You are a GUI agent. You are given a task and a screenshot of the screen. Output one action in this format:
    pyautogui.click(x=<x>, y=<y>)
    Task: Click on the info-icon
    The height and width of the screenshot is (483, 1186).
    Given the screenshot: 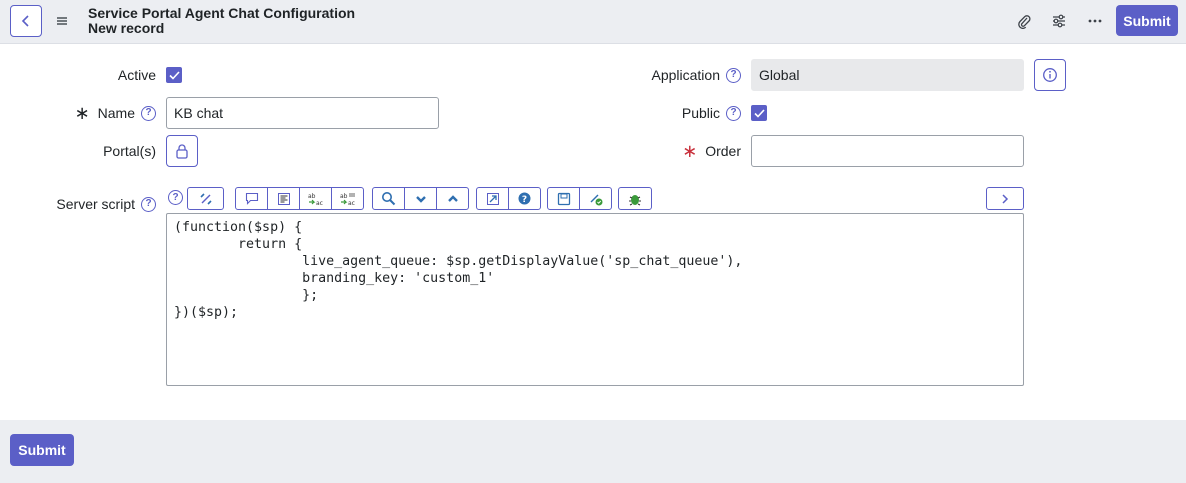 What is the action you would take?
    pyautogui.click(x=1050, y=75)
    